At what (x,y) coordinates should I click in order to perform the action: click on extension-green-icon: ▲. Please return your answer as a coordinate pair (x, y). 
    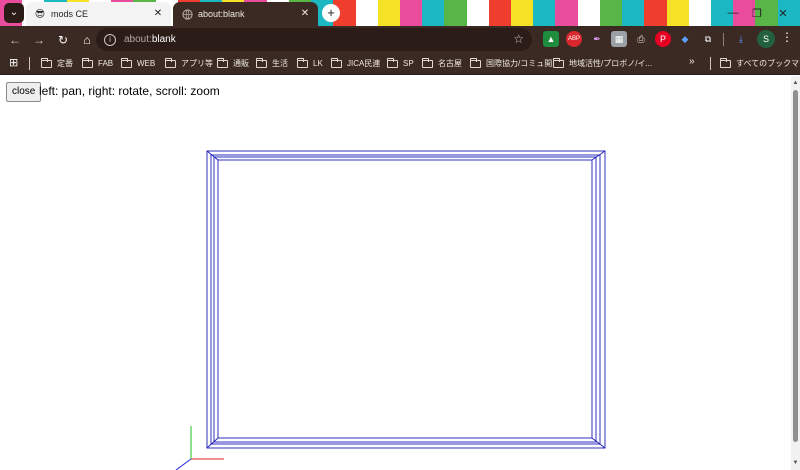
    Looking at the image, I should click on (551, 39).